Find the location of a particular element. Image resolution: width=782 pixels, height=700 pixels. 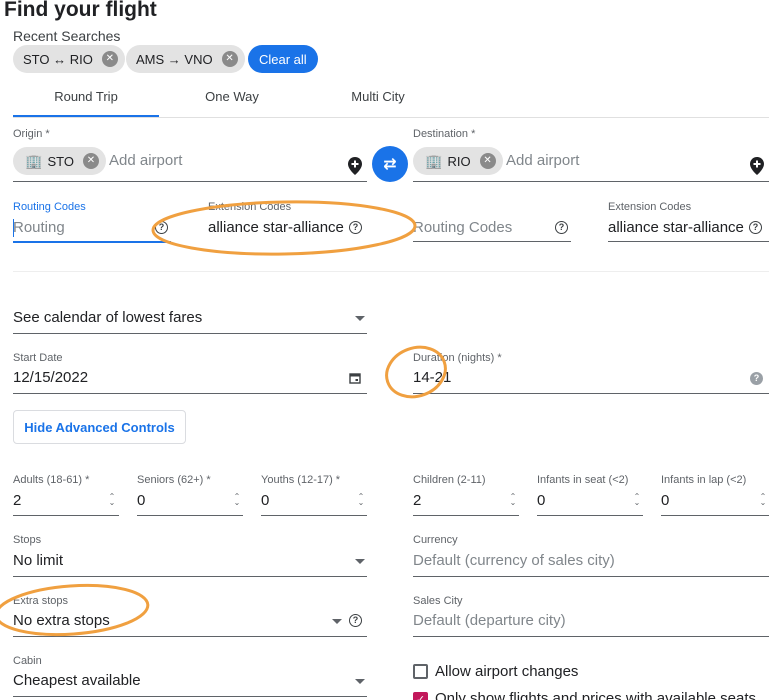

infants-seat-input: 0 is located at coordinates (541, 500).